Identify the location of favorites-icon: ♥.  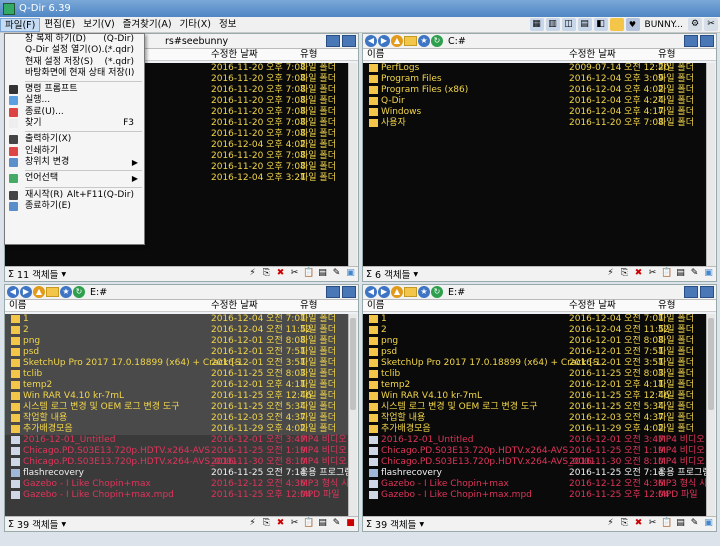
(632, 24).